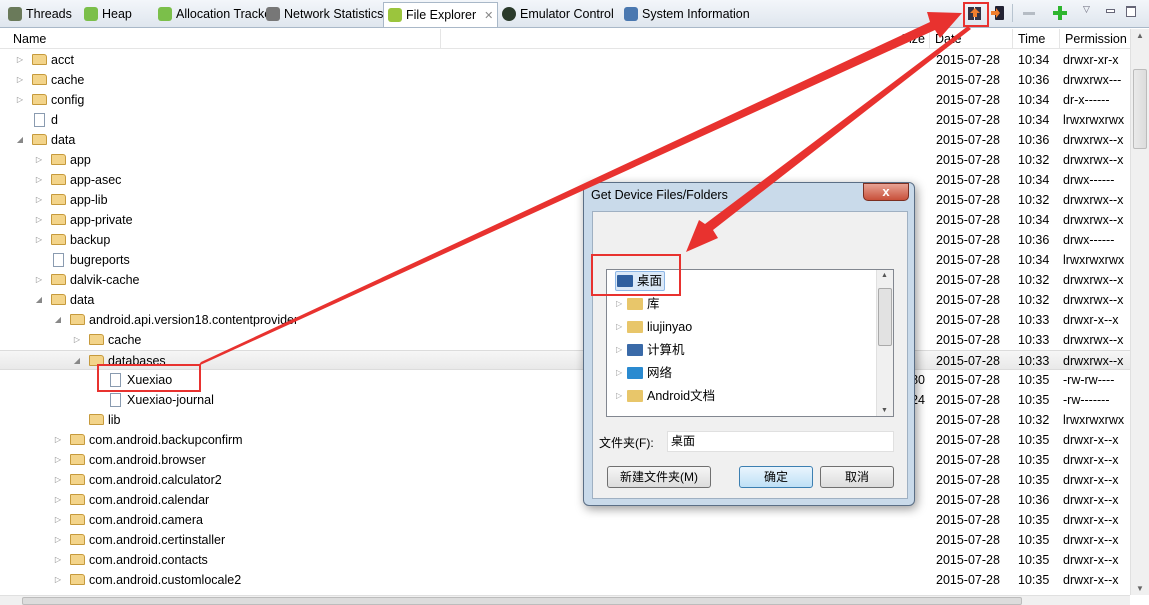 Image resolution: width=1149 pixels, height=605 pixels. What do you see at coordinates (565, 80) in the screenshot?
I see `table-row: ▷ cache 2015-07-28 10:36 drwxrwx---` at bounding box center [565, 80].